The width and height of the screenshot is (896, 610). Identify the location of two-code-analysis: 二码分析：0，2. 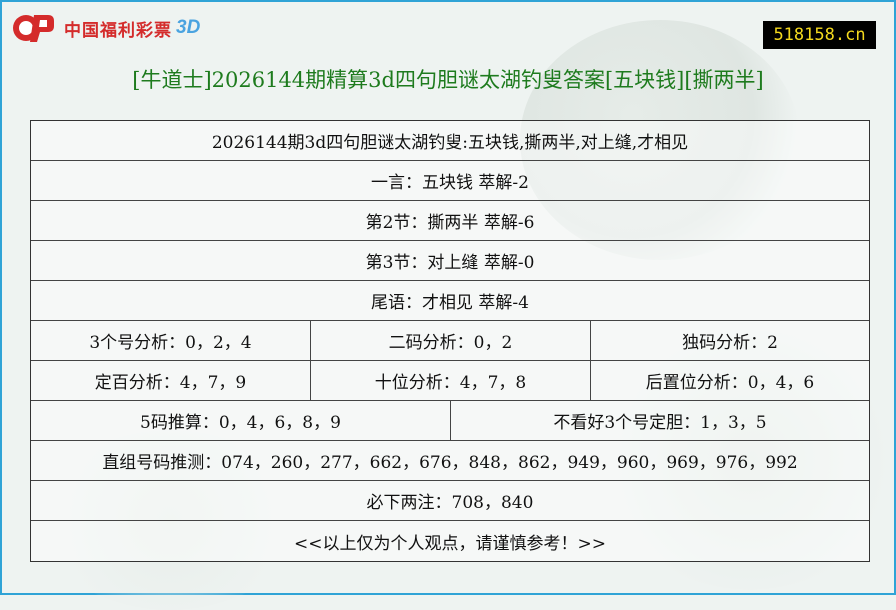
(450, 340).